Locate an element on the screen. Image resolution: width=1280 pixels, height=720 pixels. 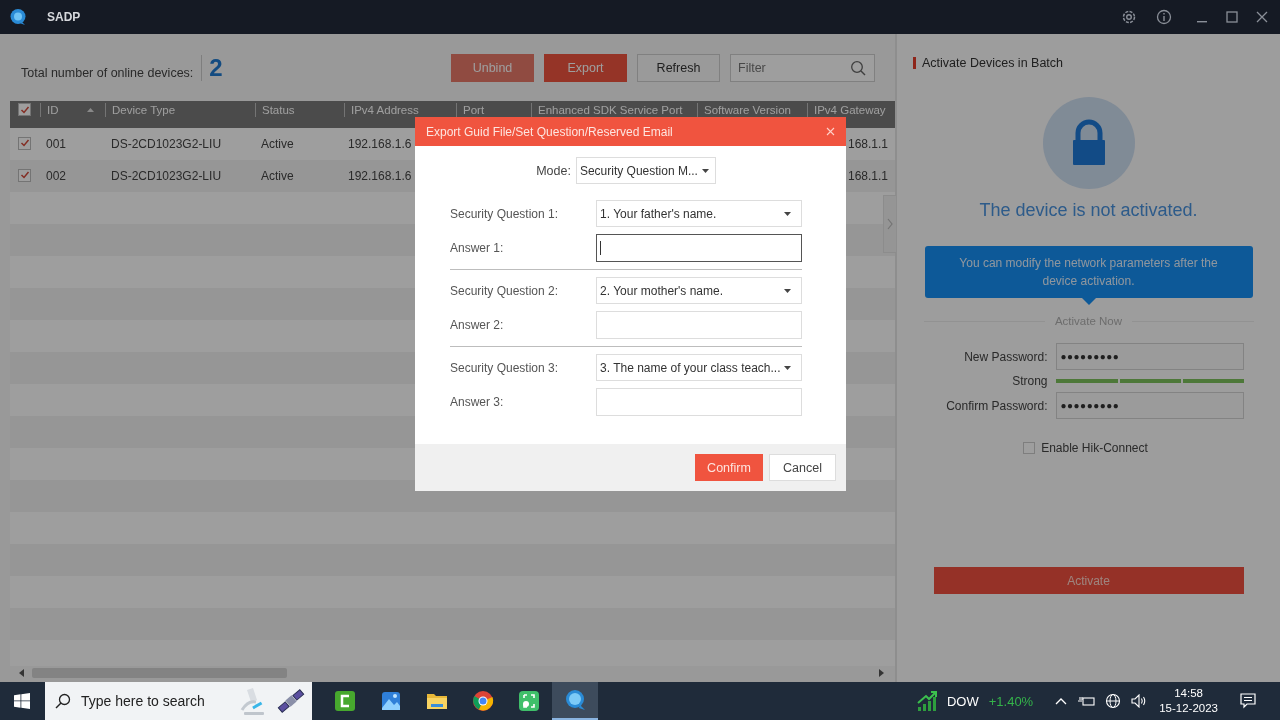
column-header: Enhanced SDK Service Port is located at coordinates (610, 110).